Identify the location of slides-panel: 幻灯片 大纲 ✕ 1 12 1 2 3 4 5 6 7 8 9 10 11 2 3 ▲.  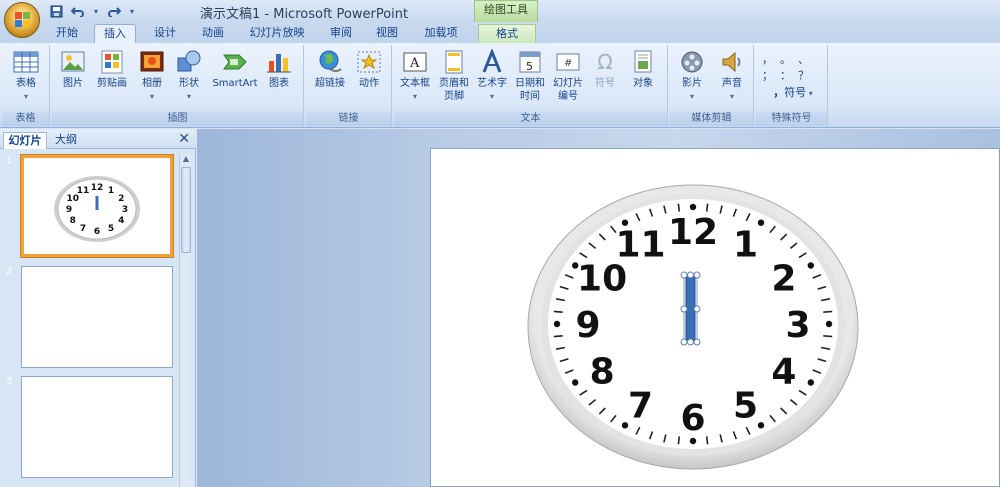
(98, 308).